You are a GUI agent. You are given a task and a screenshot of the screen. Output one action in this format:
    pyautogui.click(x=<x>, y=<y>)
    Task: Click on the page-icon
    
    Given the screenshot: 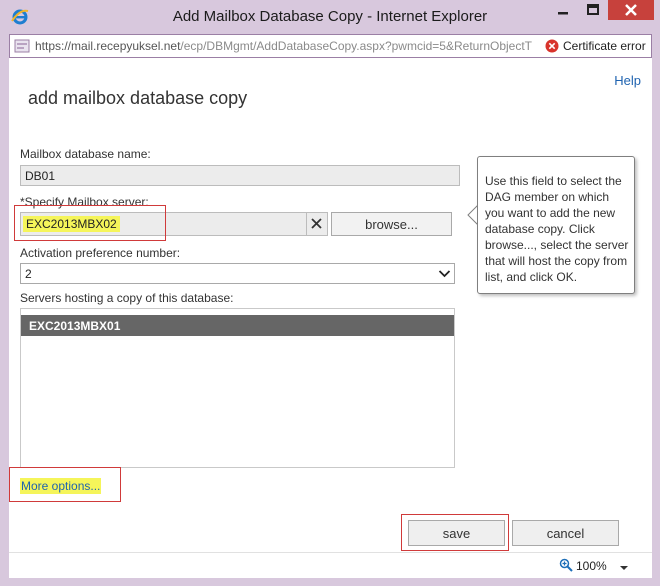 What is the action you would take?
    pyautogui.click(x=22, y=46)
    